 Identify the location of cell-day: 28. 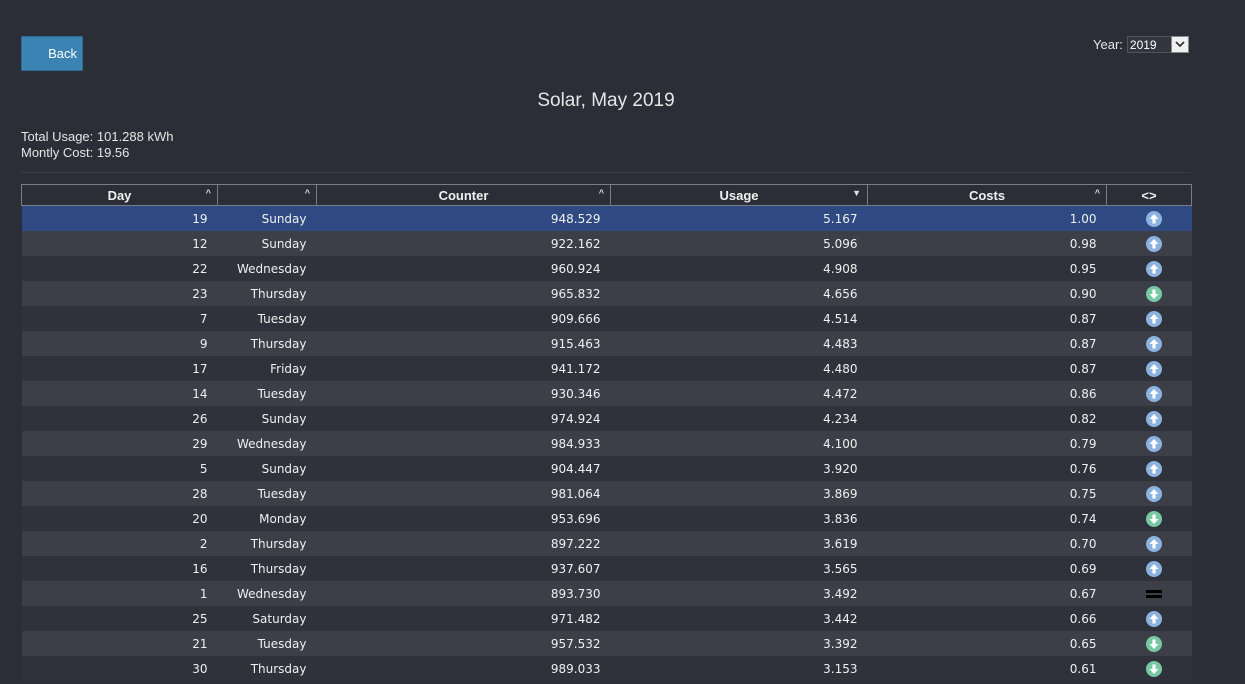
(119, 493).